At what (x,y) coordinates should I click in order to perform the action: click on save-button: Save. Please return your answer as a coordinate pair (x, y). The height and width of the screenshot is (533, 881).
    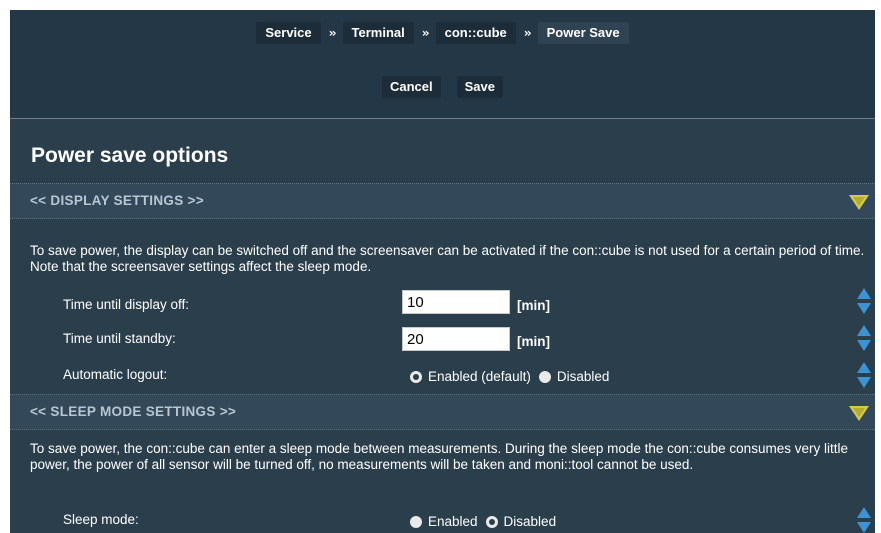
    Looking at the image, I should click on (479, 87).